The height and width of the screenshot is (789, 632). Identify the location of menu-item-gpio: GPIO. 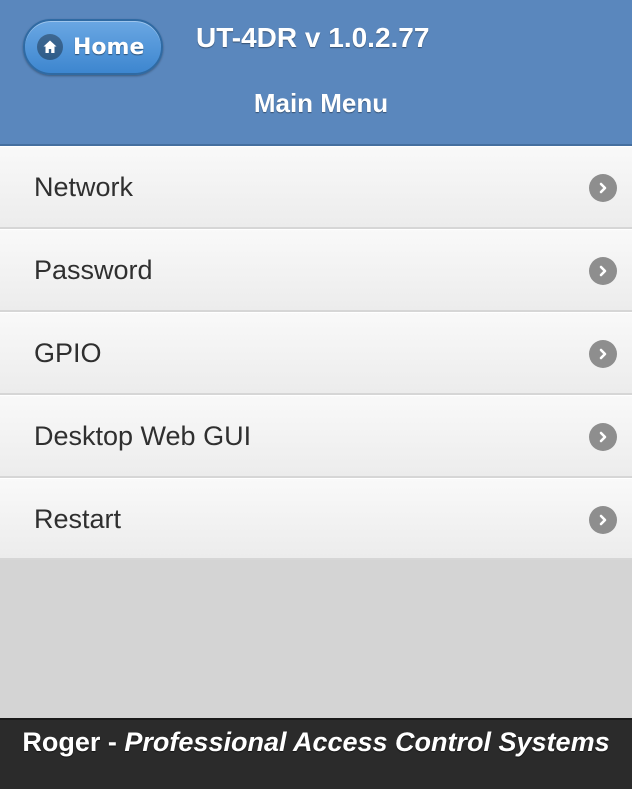
(316, 353).